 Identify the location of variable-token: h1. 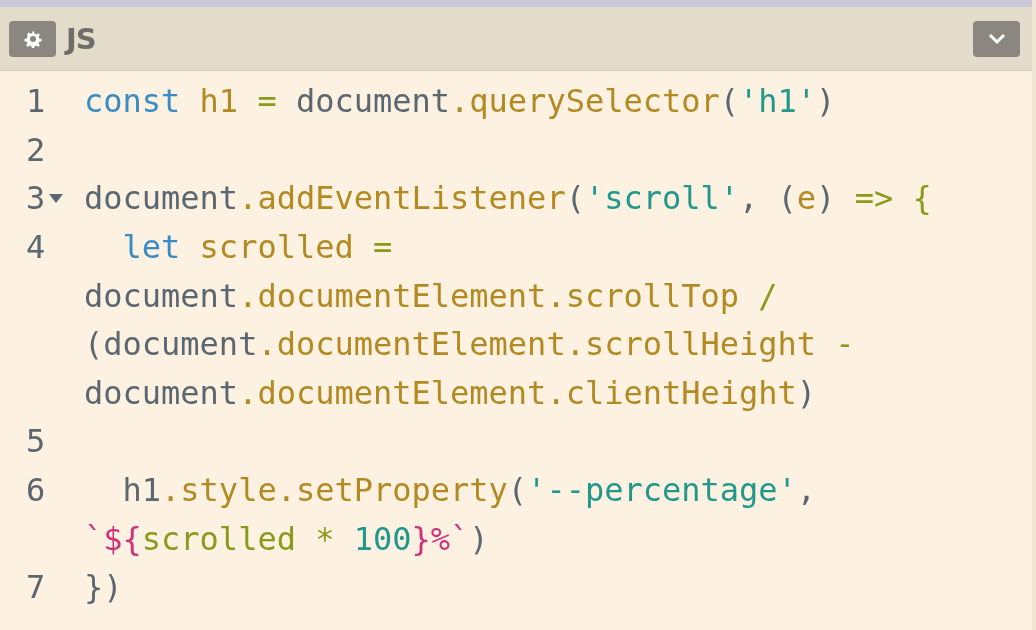
(218, 101).